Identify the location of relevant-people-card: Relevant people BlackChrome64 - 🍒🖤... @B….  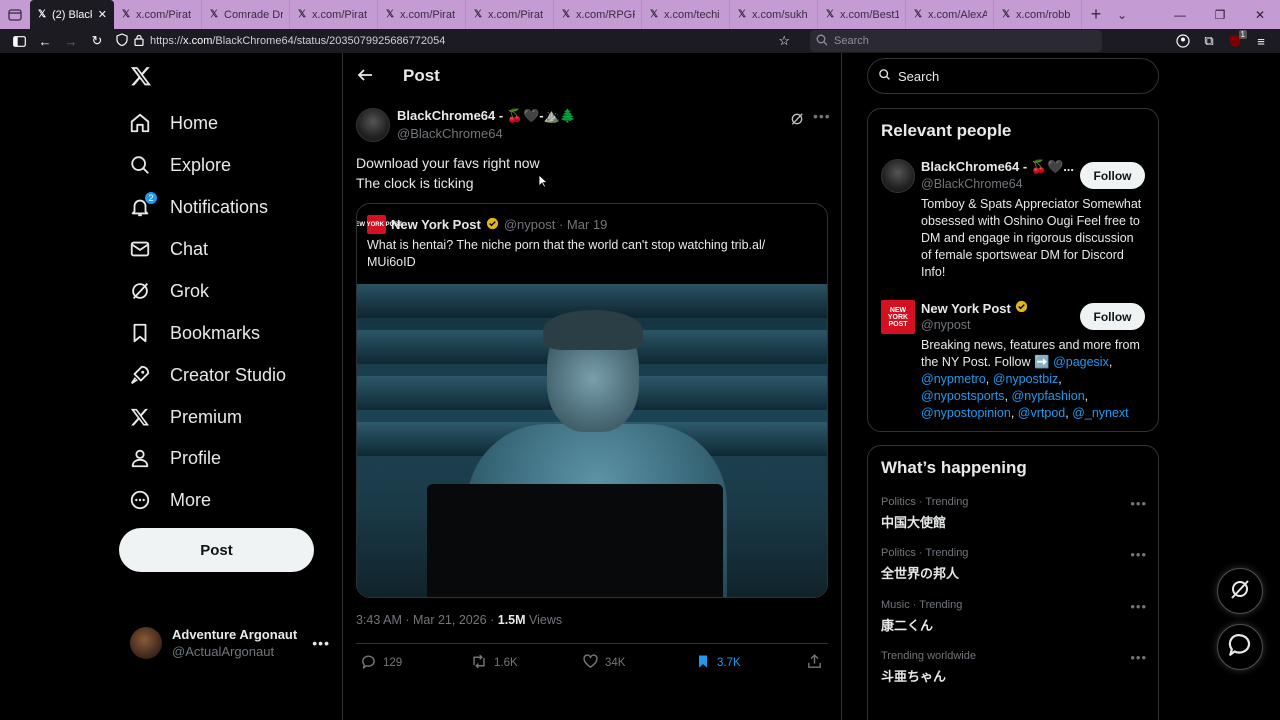
(1013, 270).